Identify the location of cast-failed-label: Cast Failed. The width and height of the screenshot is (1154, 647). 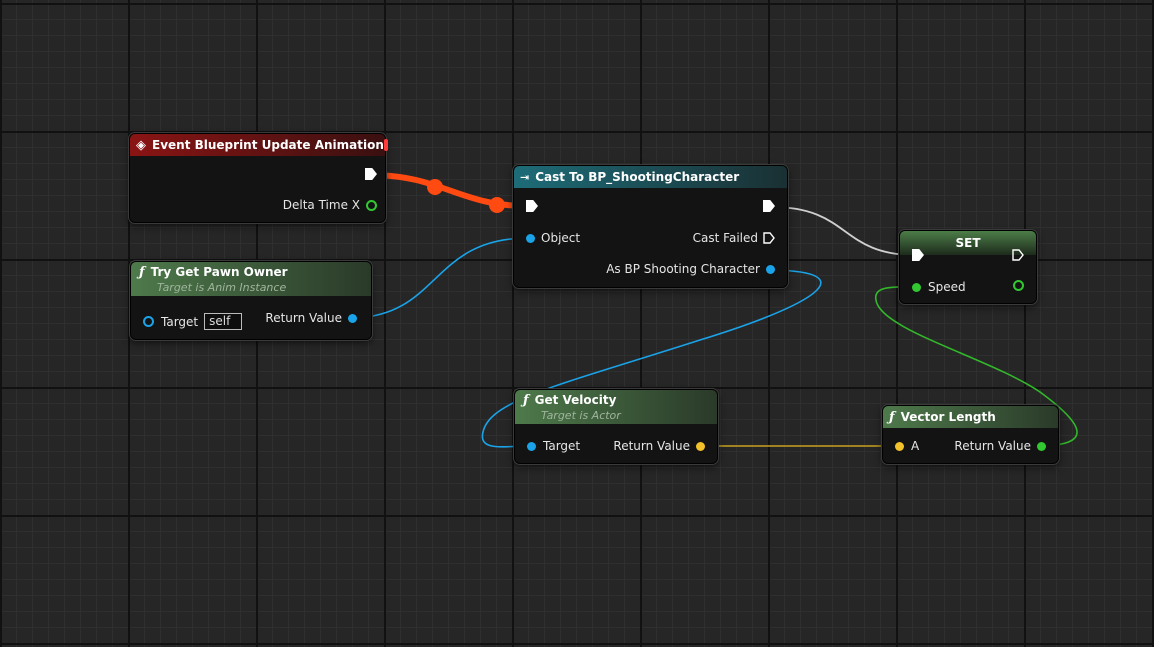
(725, 238).